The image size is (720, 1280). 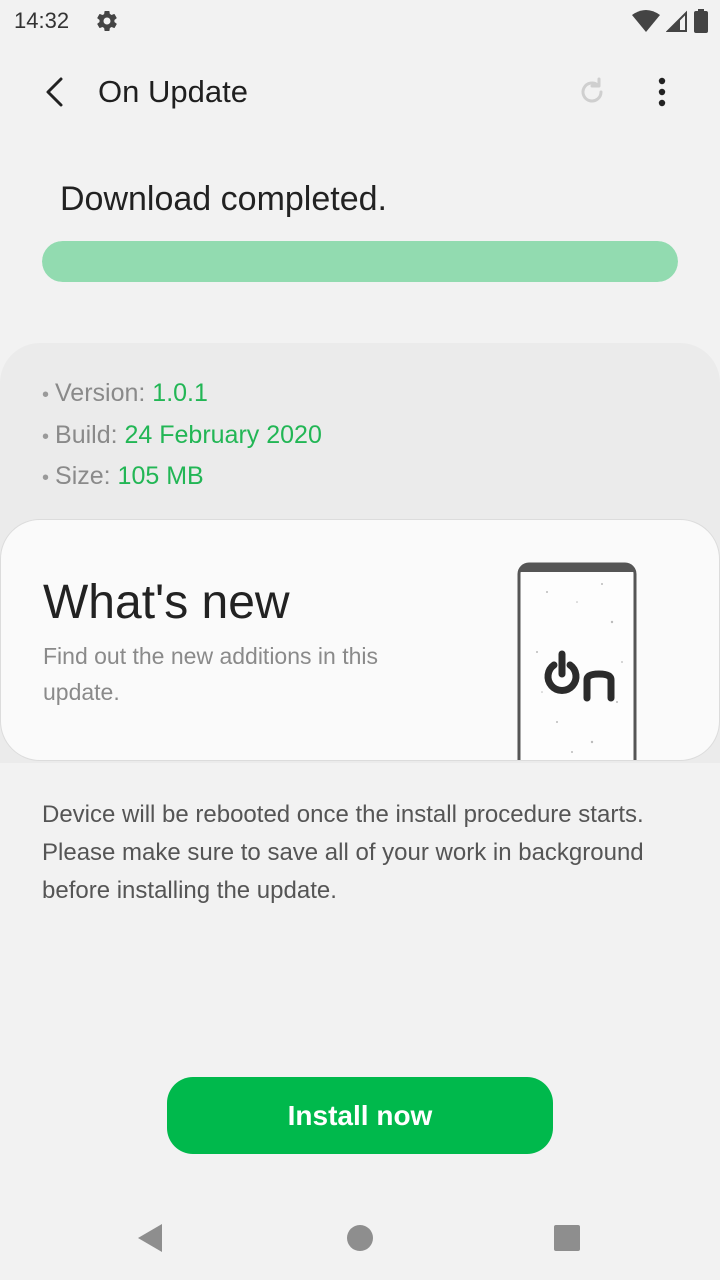 I want to click on build-value: 24 February 2020, so click(x=223, y=434).